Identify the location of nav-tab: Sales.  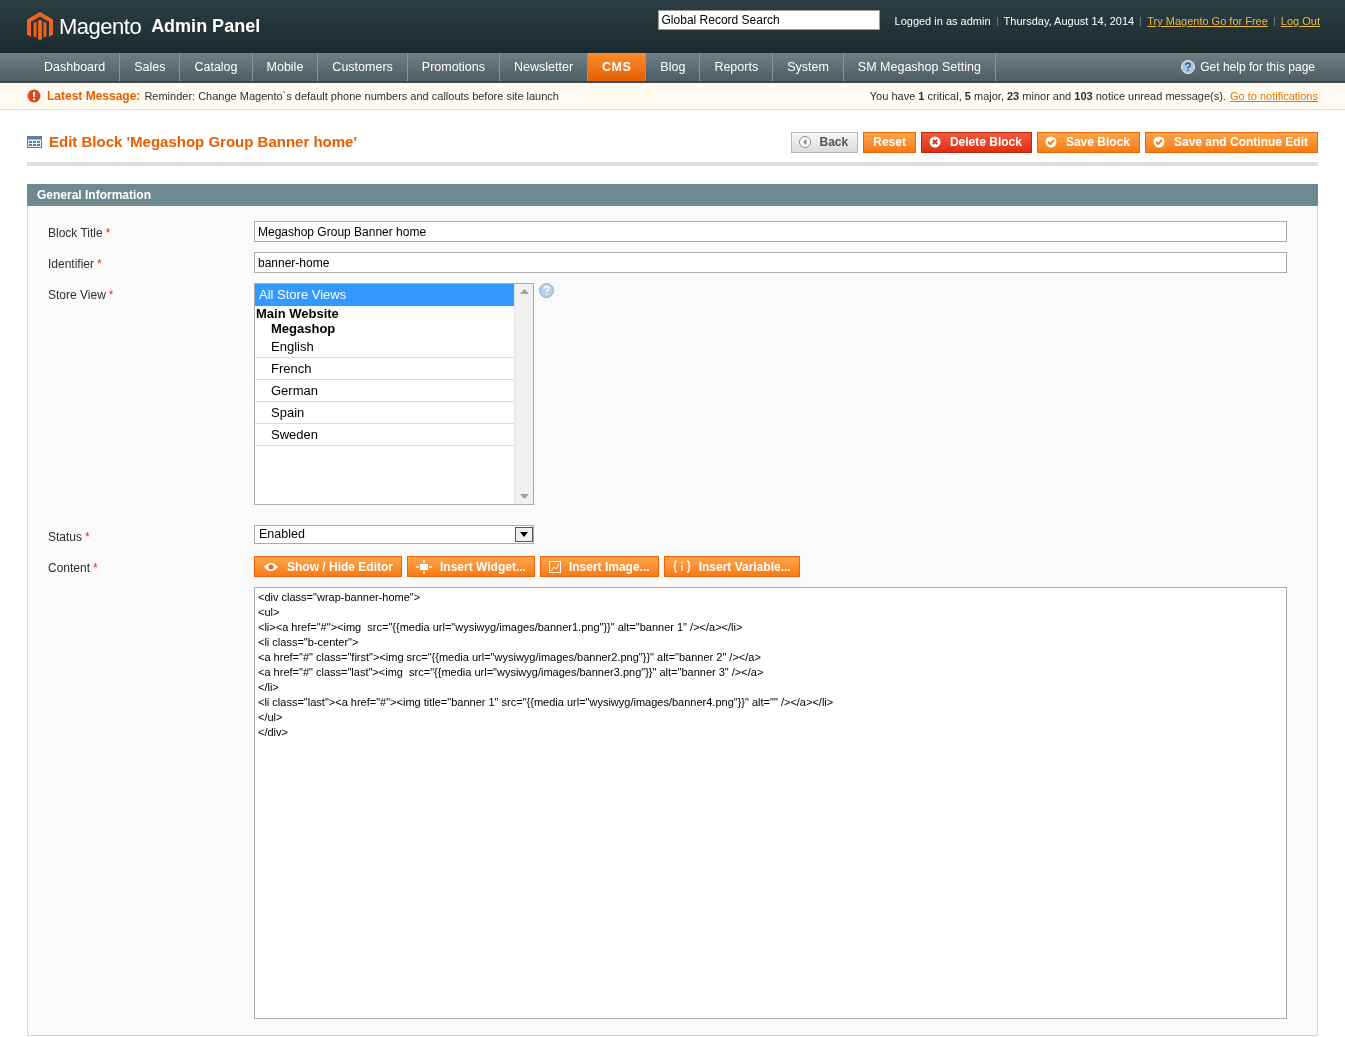
(150, 67).